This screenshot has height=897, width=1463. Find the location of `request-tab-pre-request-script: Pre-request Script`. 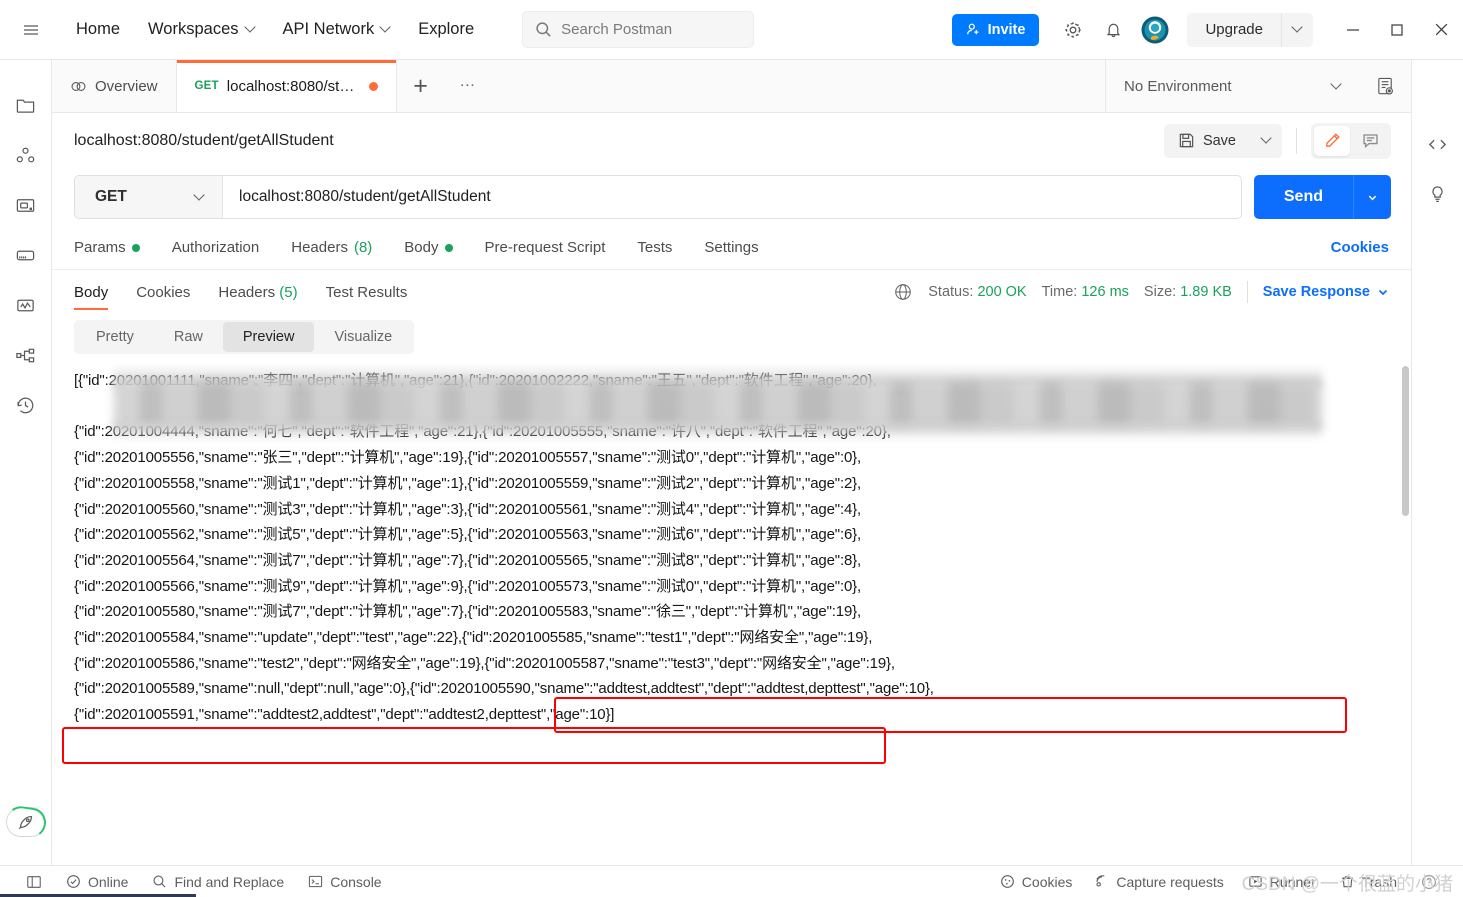

request-tab-pre-request-script: Pre-request Script is located at coordinates (545, 247).